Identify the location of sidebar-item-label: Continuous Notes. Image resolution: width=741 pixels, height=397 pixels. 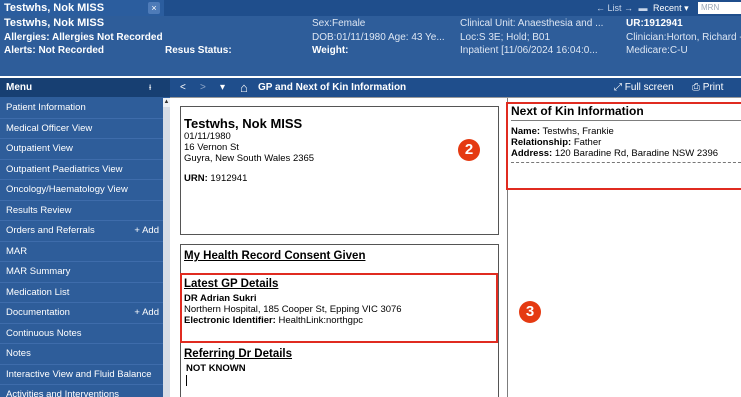
(44, 333).